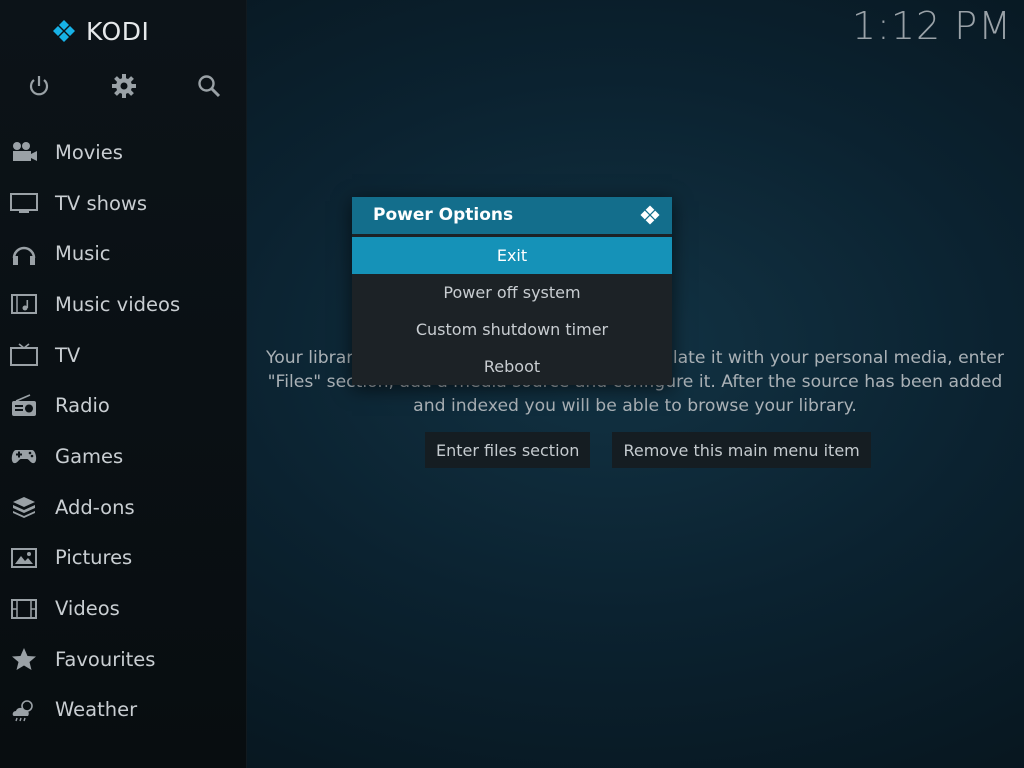  Describe the element at coordinates (94, 558) in the screenshot. I see `menu-label: Pictures` at that location.